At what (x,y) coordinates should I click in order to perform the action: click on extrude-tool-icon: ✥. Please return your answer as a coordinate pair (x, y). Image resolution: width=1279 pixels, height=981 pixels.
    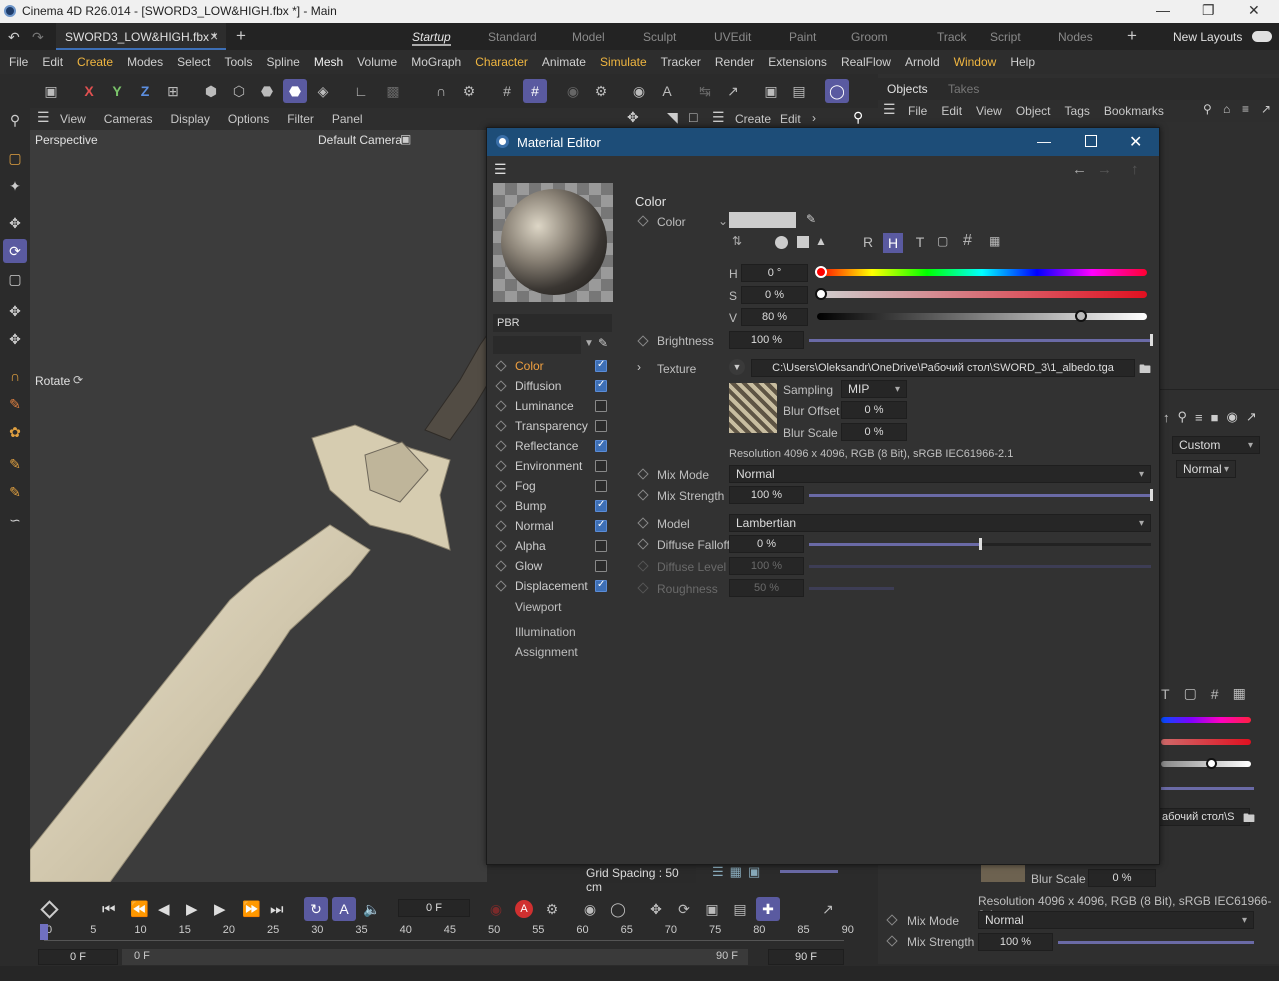
    Looking at the image, I should click on (15, 339).